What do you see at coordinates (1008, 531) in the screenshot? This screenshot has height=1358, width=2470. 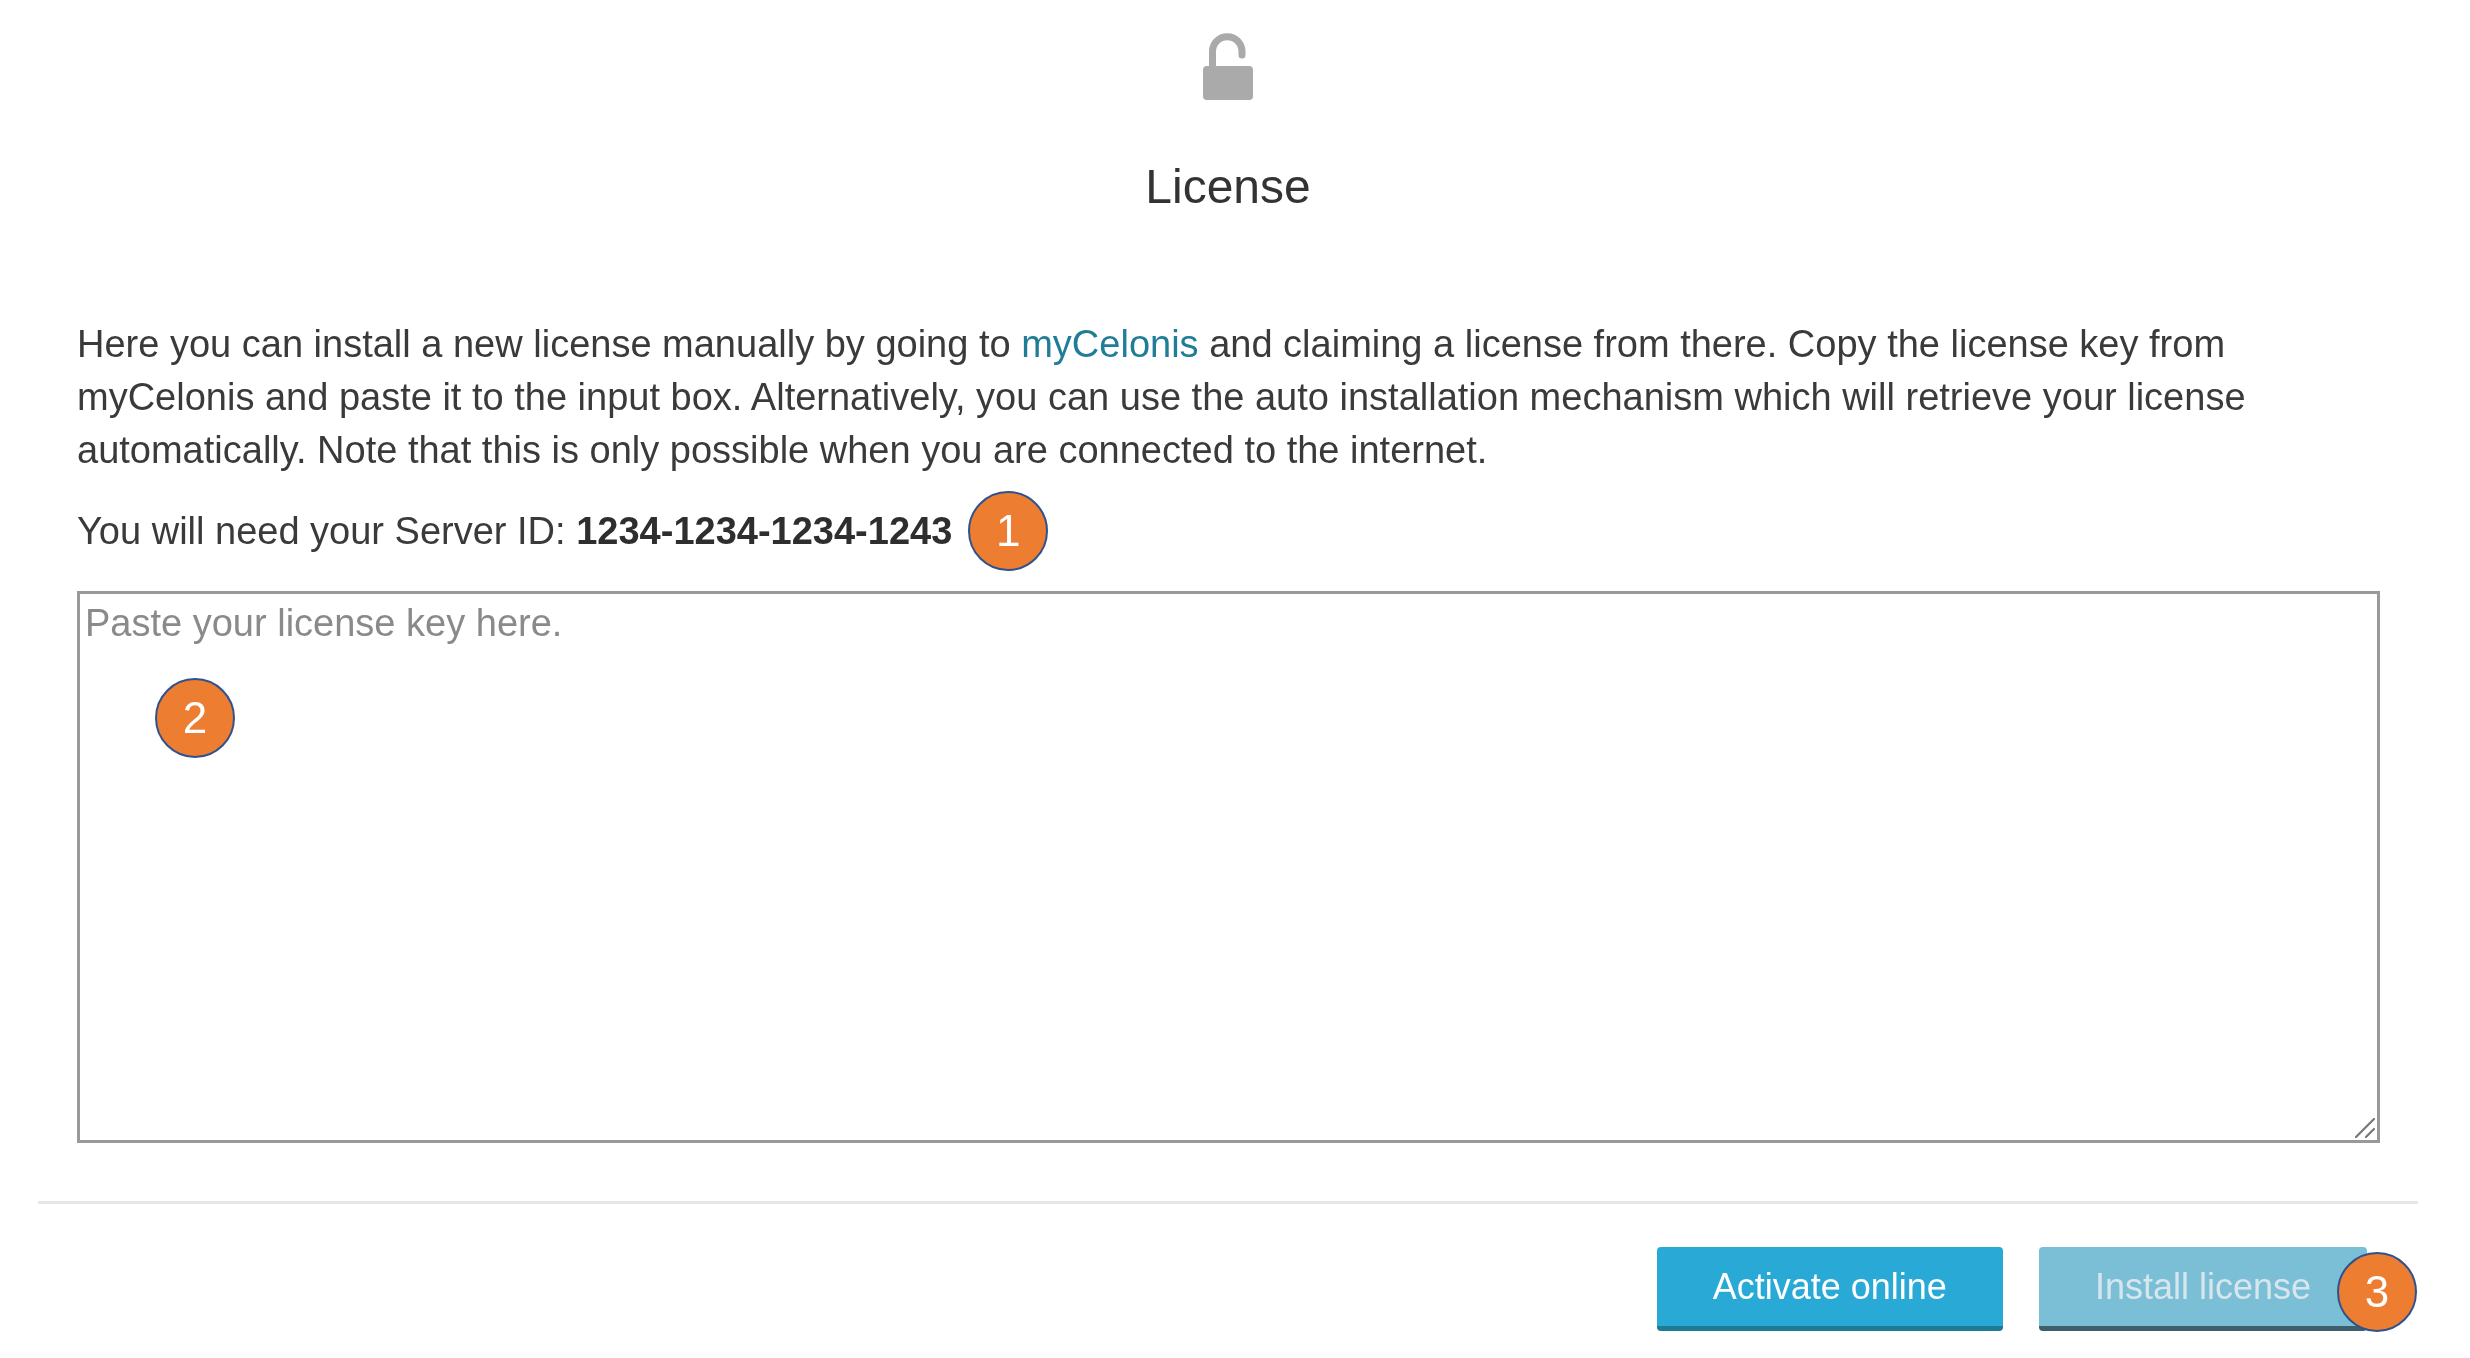 I see `numbered-callout: 1` at bounding box center [1008, 531].